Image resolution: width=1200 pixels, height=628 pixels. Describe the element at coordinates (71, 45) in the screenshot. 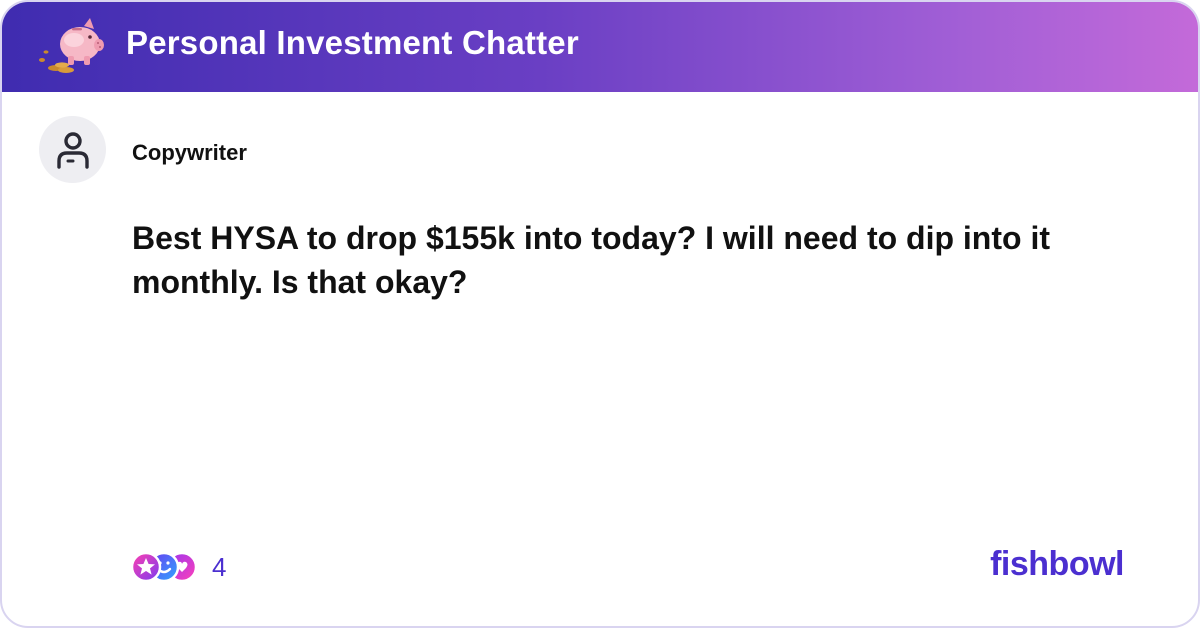

I see `piggy-bank-icon` at that location.